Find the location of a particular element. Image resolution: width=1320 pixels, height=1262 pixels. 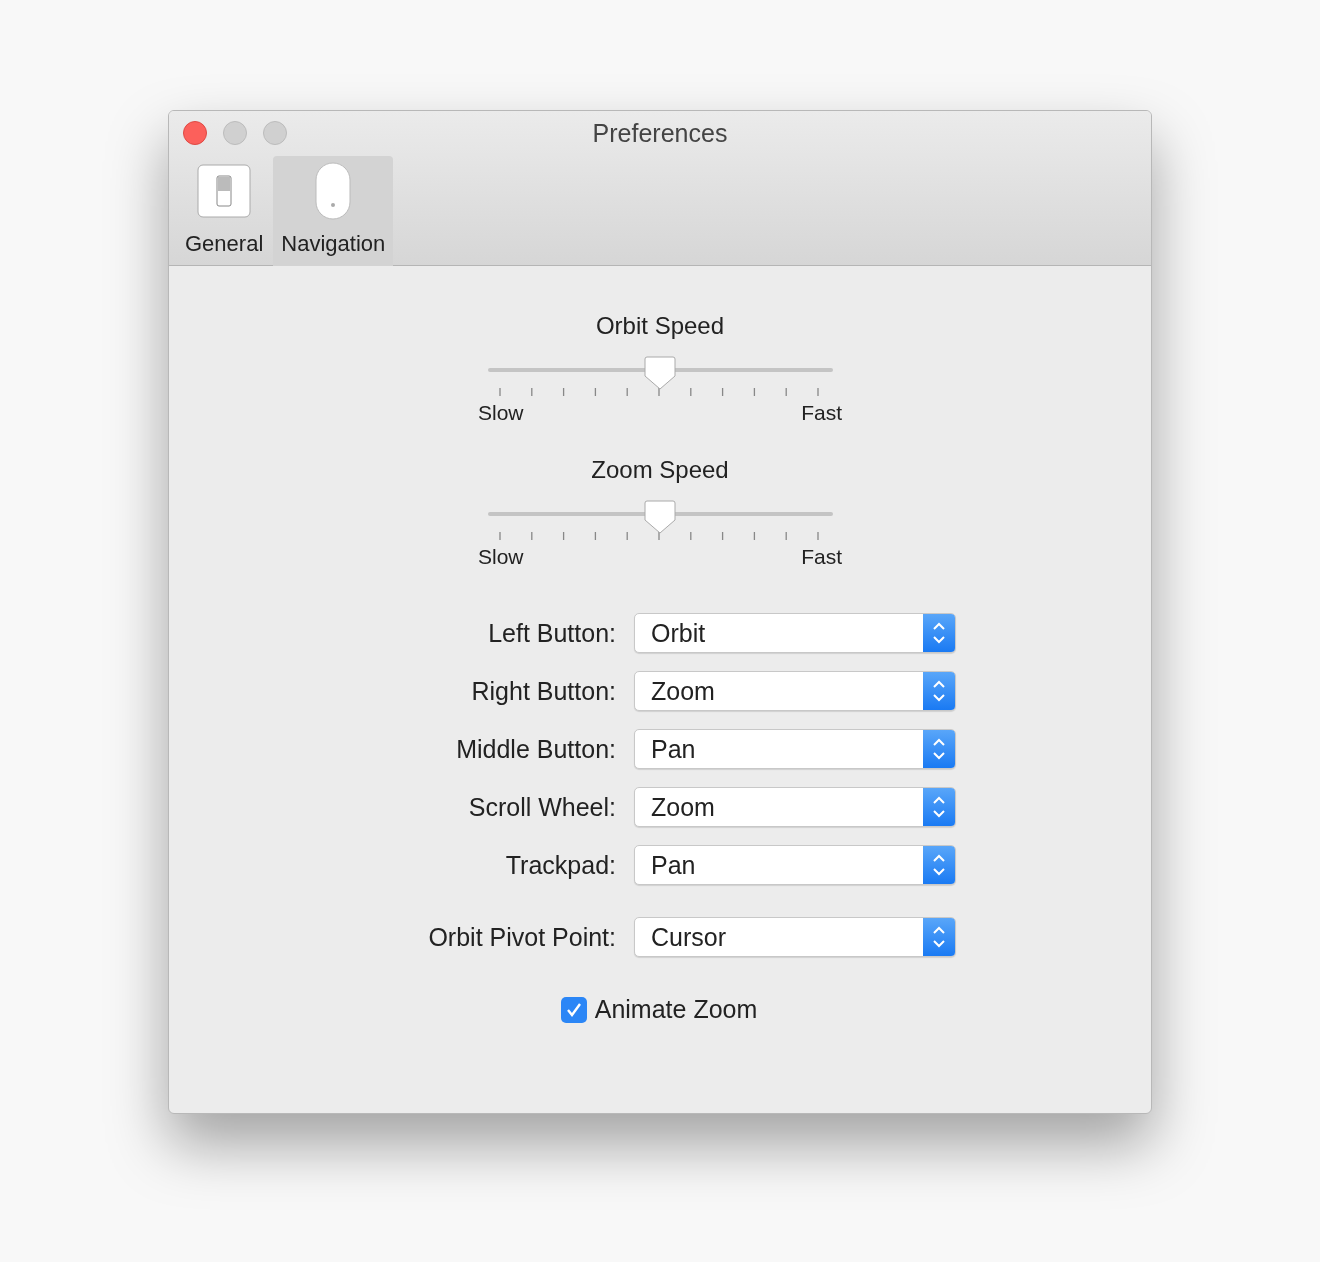

popup-button: Cursor is located at coordinates (795, 937).